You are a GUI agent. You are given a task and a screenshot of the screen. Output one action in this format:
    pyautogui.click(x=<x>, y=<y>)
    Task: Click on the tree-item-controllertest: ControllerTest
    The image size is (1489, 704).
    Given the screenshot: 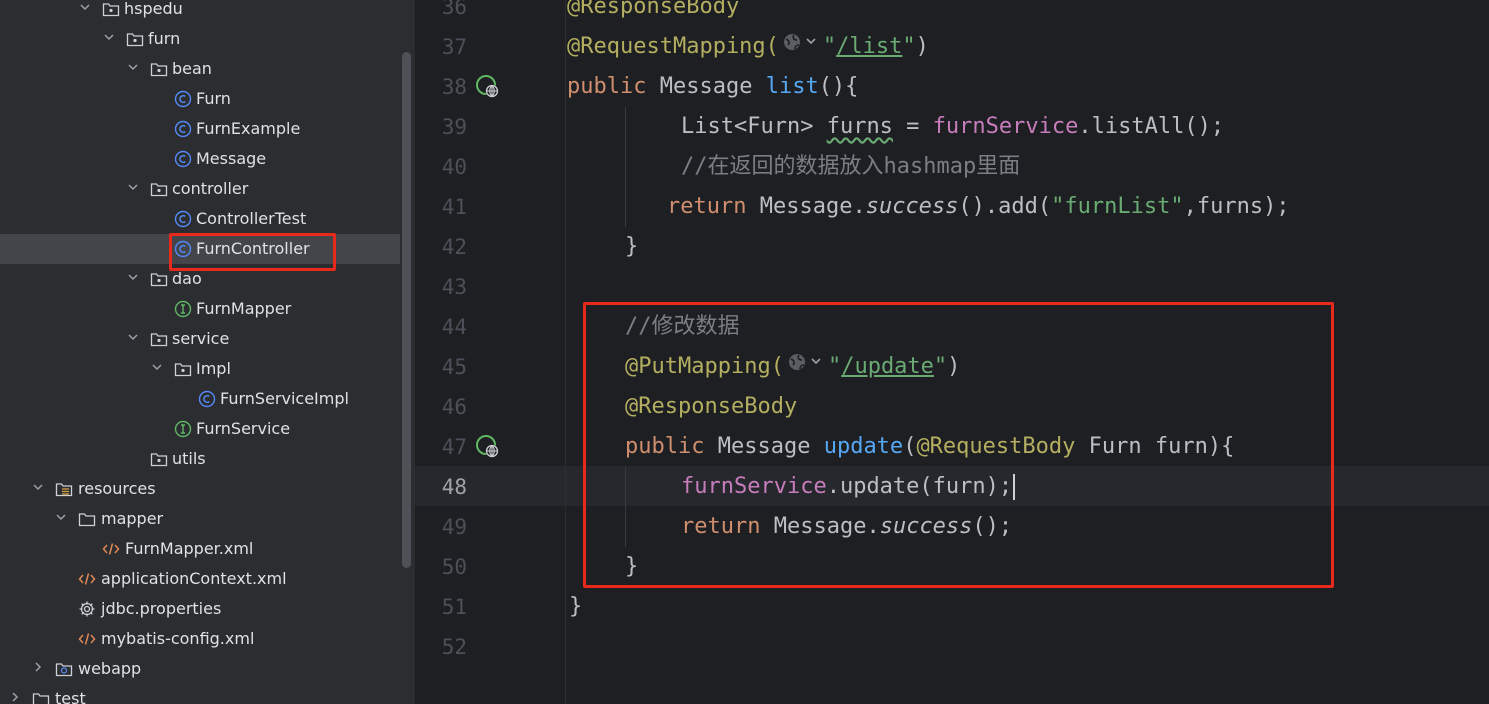 What is the action you would take?
    pyautogui.click(x=200, y=219)
    